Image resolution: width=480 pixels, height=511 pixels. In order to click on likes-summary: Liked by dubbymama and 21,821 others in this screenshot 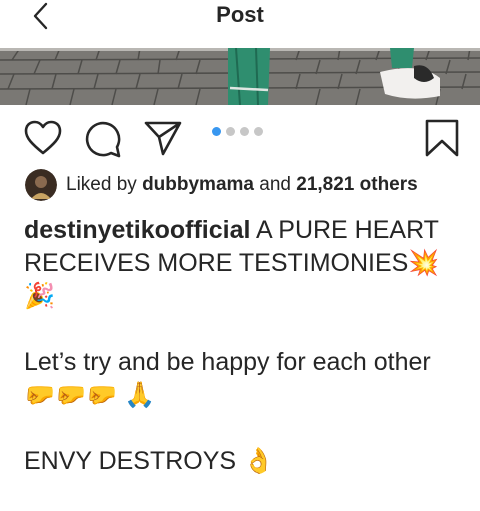, I will do `click(221, 185)`.